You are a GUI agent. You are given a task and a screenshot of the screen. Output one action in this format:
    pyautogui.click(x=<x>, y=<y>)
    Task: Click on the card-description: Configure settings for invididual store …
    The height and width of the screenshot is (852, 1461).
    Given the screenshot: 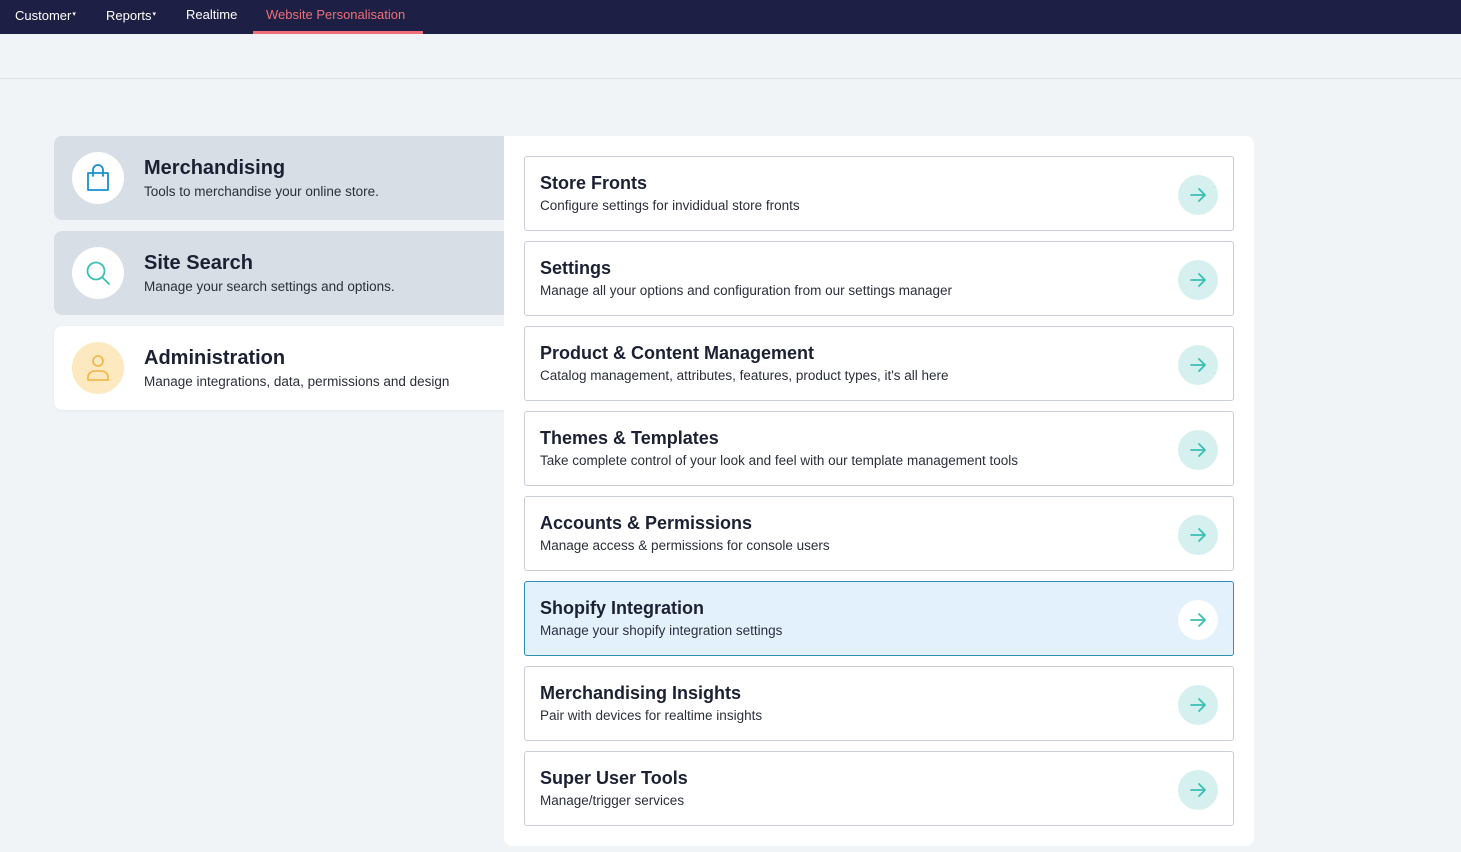 What is the action you would take?
    pyautogui.click(x=670, y=205)
    